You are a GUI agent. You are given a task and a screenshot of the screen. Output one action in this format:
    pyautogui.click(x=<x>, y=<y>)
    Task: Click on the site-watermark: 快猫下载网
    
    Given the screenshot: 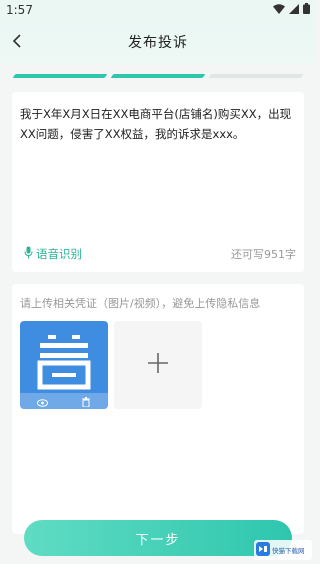 What is the action you would take?
    pyautogui.click(x=283, y=550)
    